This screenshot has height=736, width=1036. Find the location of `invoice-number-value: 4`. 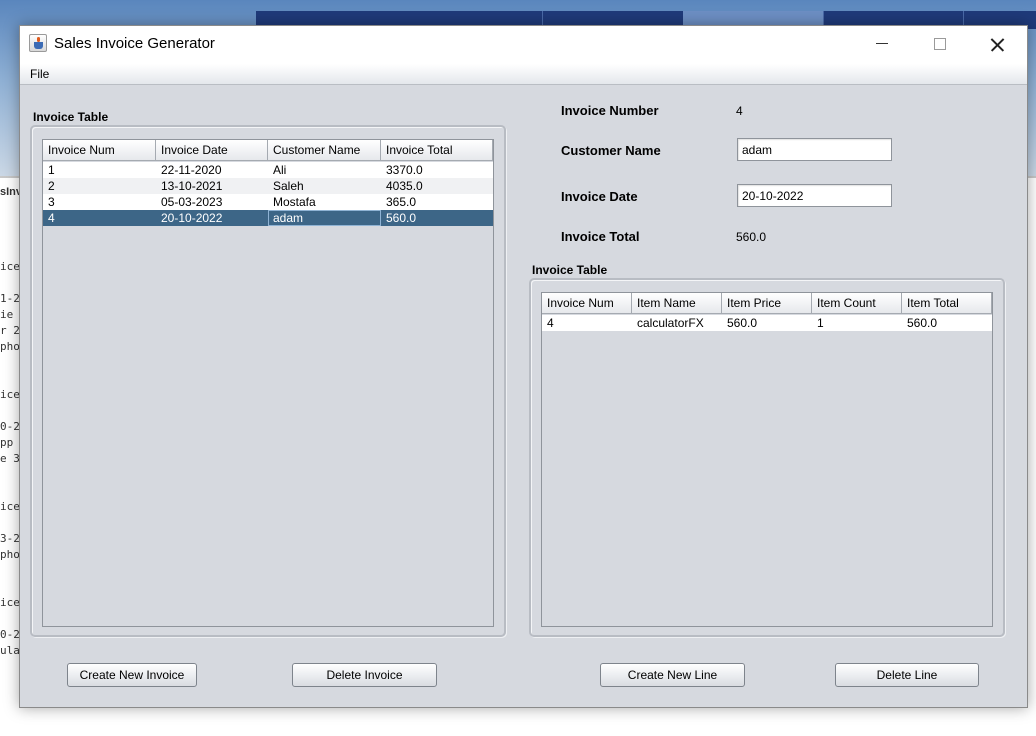

invoice-number-value: 4 is located at coordinates (739, 111).